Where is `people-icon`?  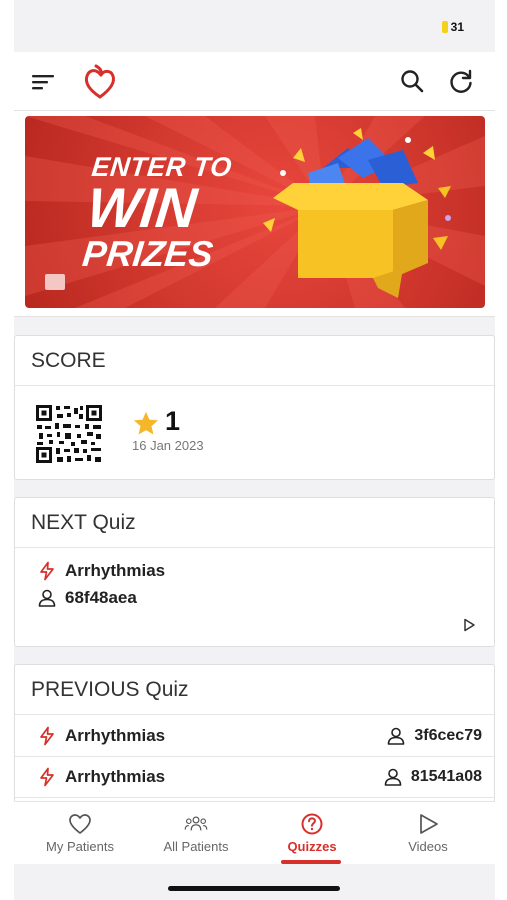 people-icon is located at coordinates (196, 823).